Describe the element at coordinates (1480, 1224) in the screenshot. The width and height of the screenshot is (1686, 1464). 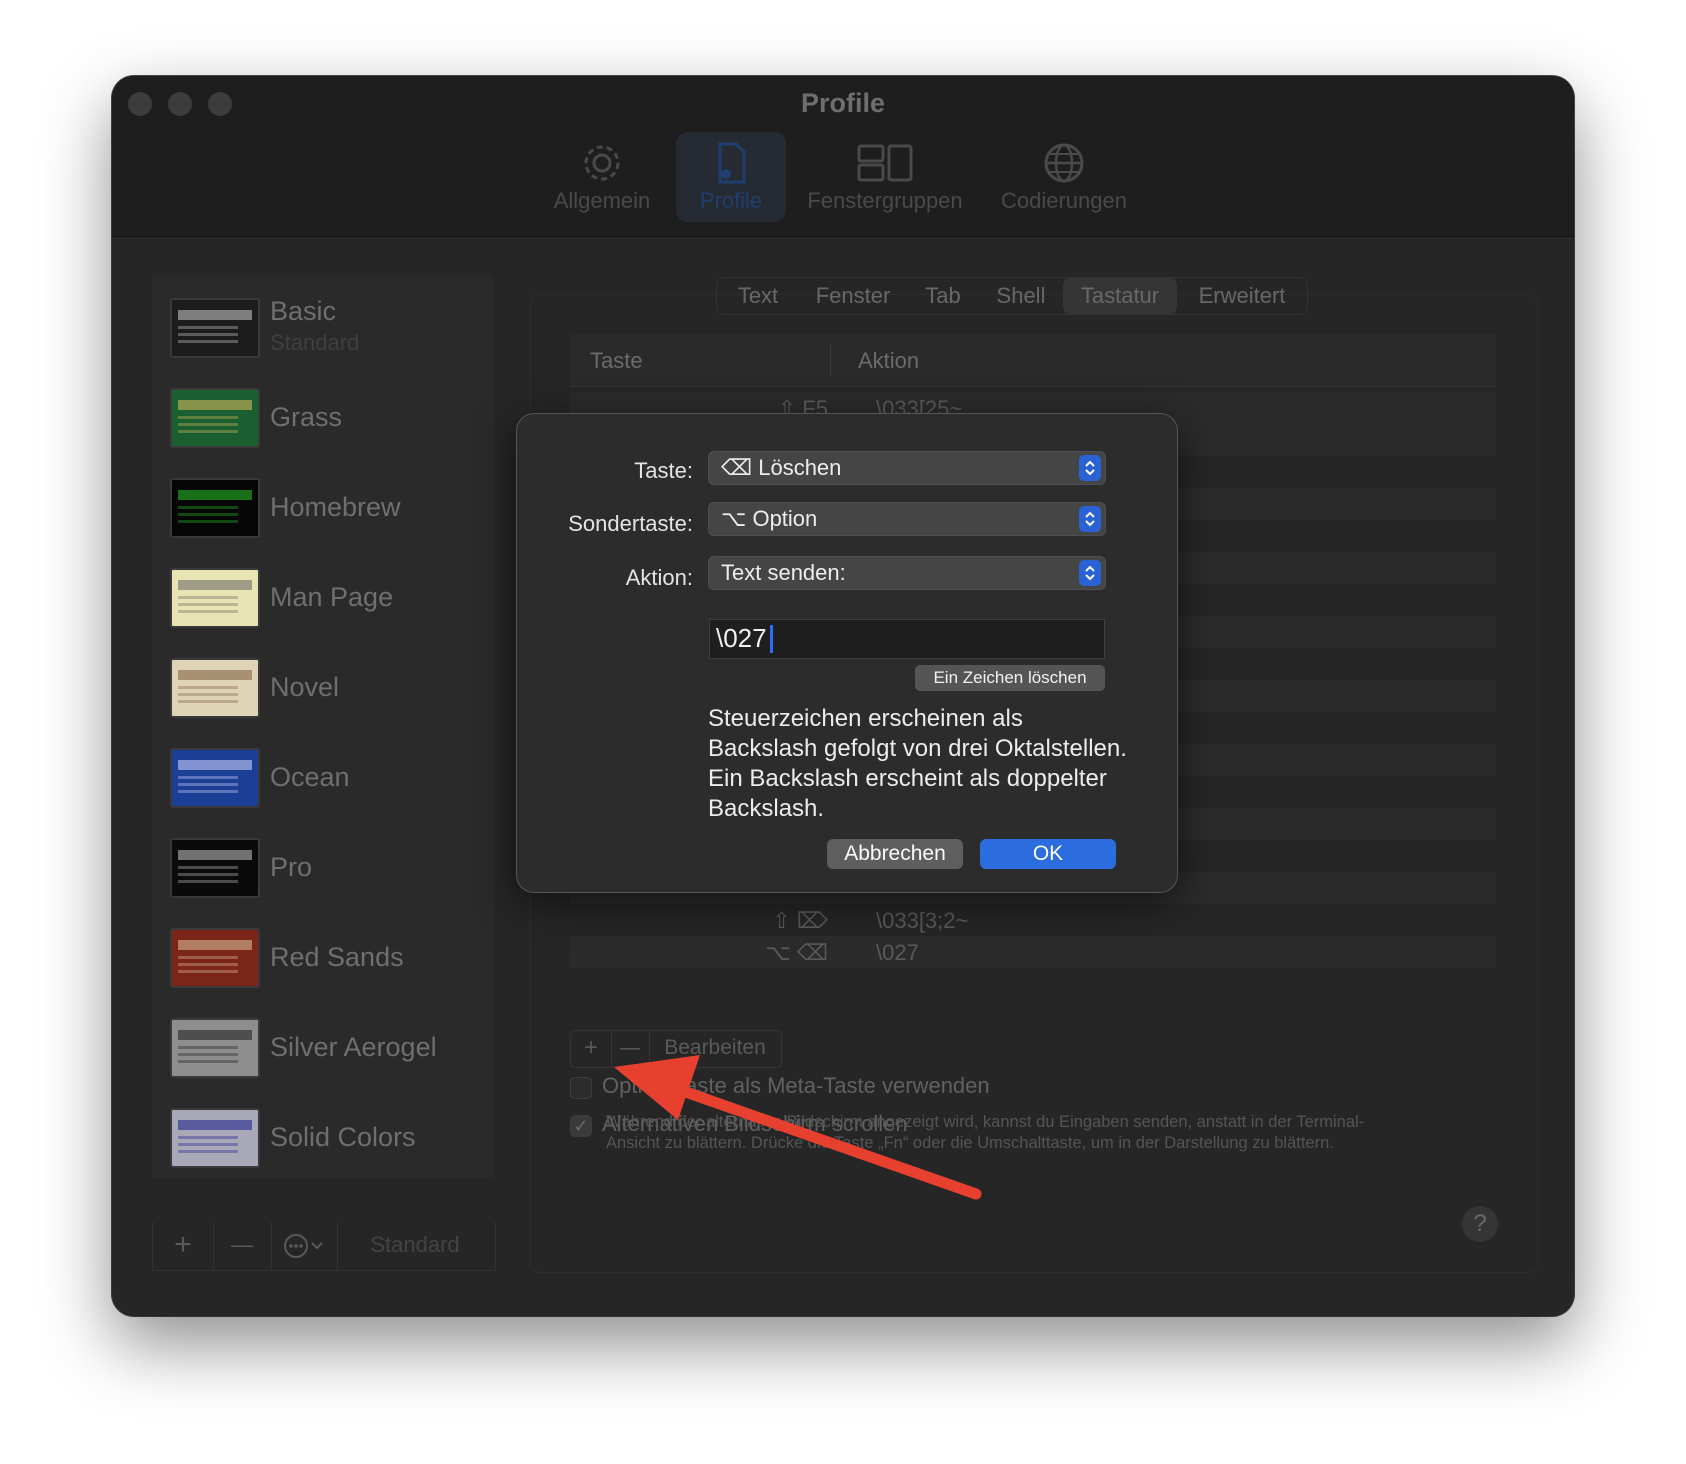
I see `help-button: ?` at that location.